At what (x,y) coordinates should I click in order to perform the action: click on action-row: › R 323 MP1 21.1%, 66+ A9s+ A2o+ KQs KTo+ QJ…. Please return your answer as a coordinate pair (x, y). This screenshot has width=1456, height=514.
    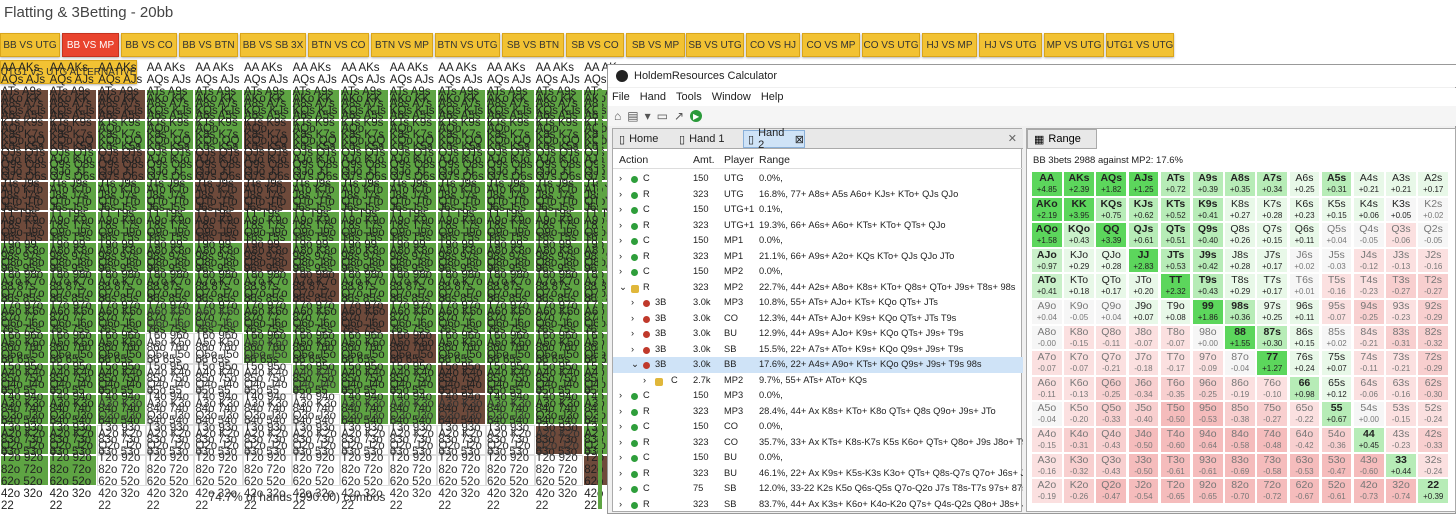
    Looking at the image, I should click on (818, 257).